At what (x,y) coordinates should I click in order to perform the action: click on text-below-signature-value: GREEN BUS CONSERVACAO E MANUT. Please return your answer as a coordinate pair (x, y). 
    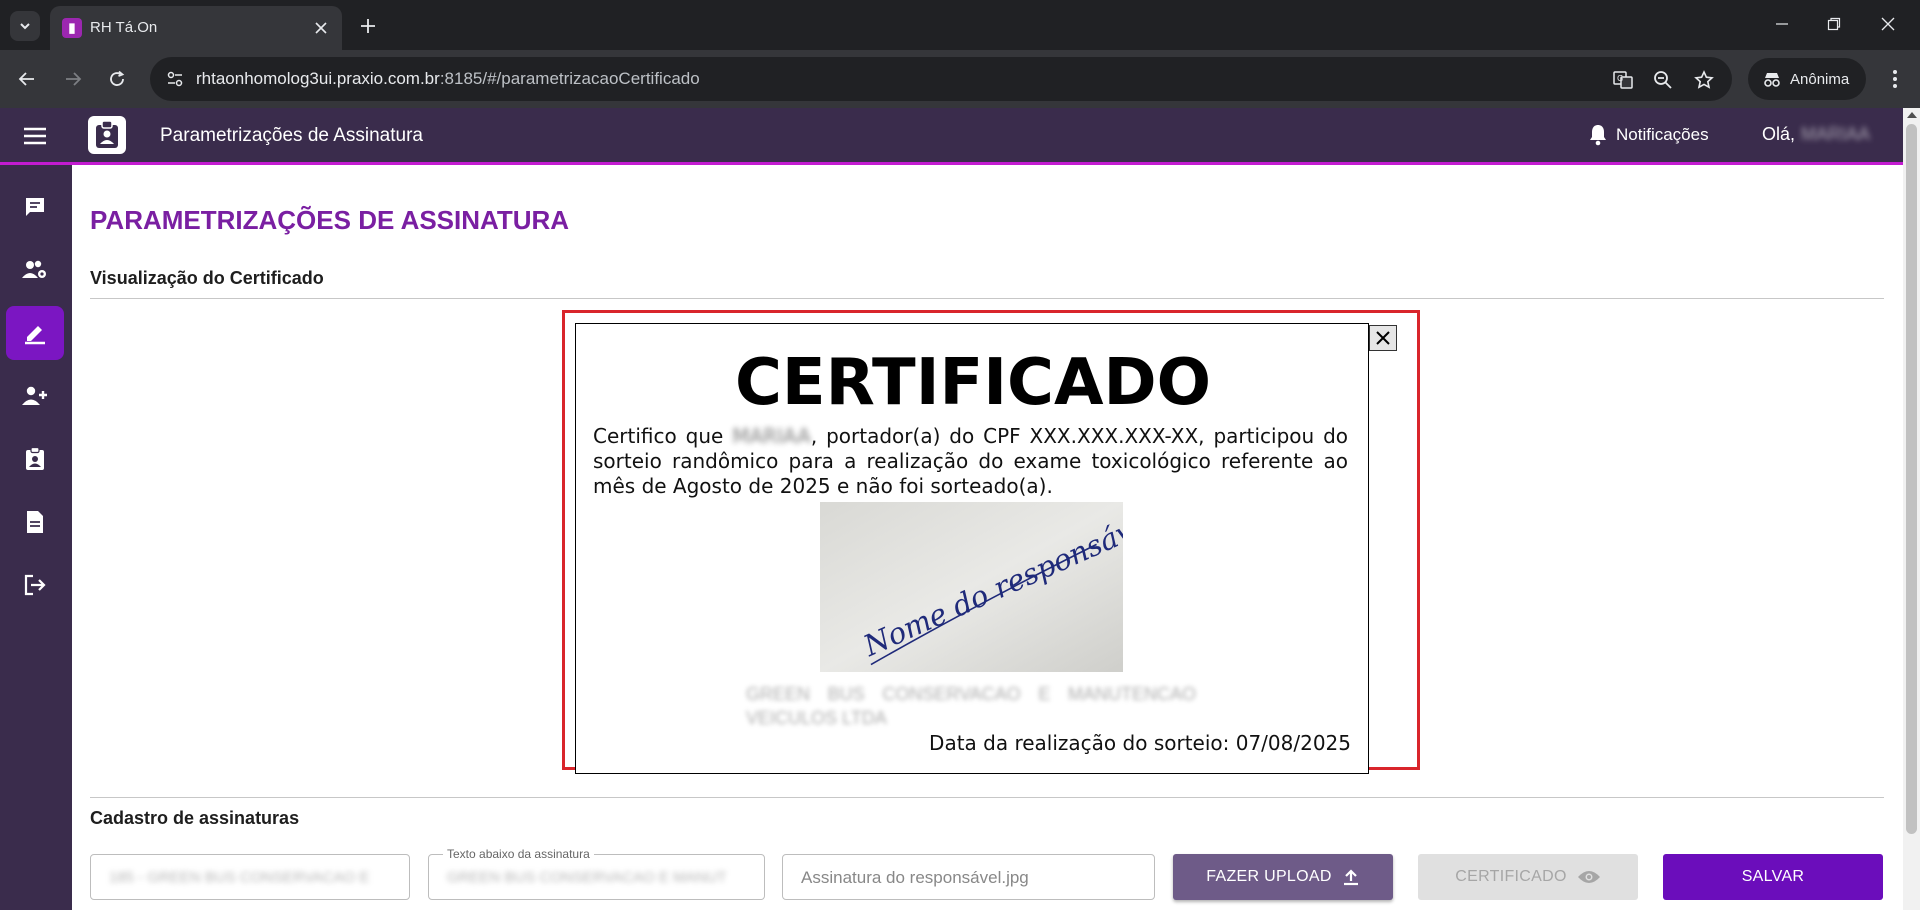
    Looking at the image, I should click on (587, 877).